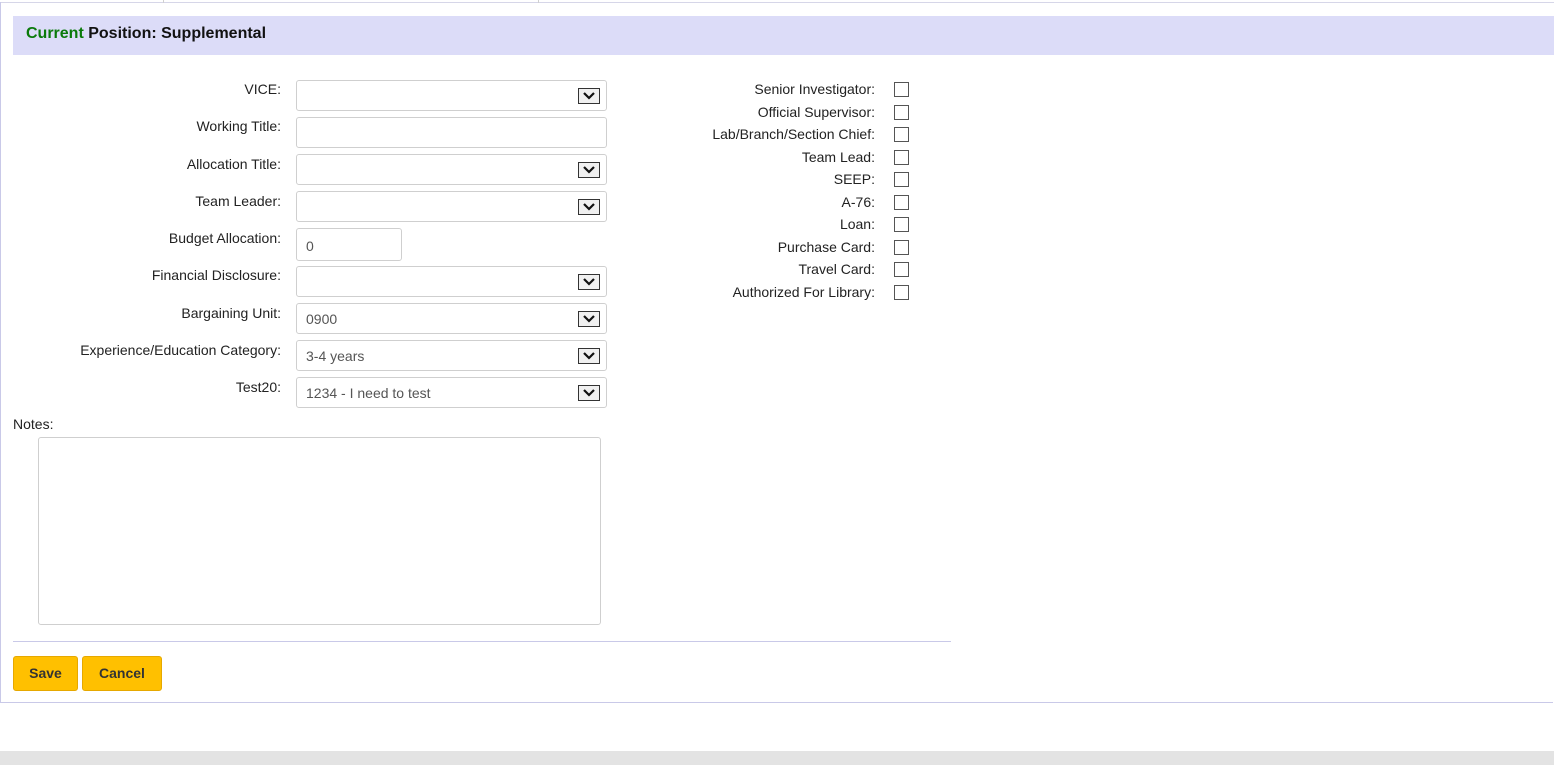 The height and width of the screenshot is (765, 1554). Describe the element at coordinates (901, 247) in the screenshot. I see `purchase-card-checkbox` at that location.